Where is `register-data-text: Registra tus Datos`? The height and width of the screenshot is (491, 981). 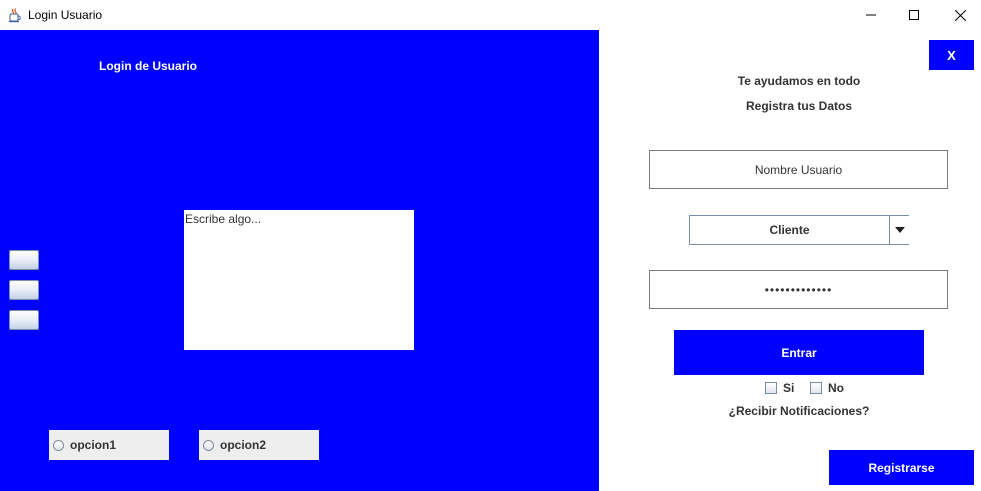
register-data-text: Registra tus Datos is located at coordinates (799, 106).